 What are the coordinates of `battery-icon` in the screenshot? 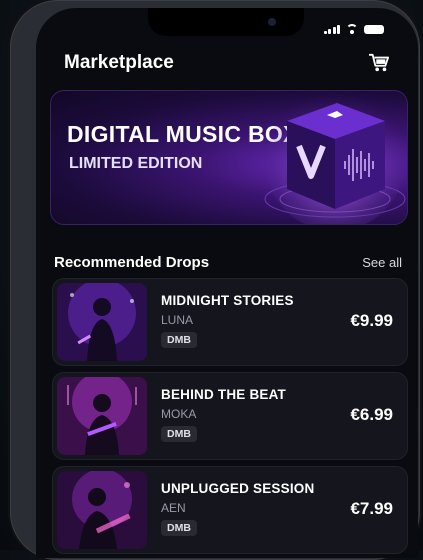 It's located at (374, 29).